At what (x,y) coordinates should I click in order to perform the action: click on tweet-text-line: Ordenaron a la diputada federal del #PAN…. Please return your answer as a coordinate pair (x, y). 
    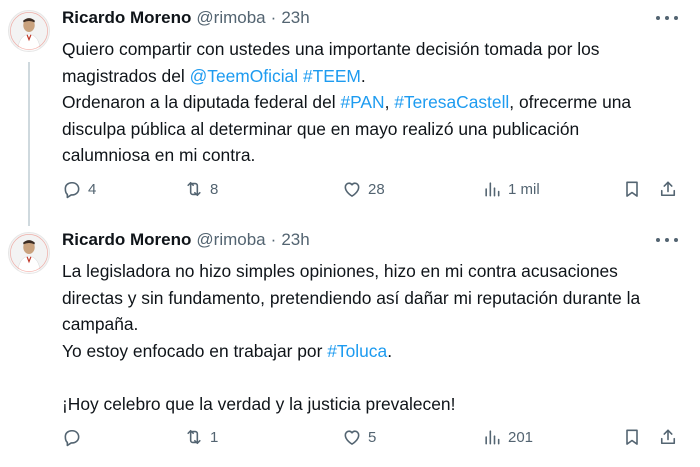
    Looking at the image, I should click on (378, 102).